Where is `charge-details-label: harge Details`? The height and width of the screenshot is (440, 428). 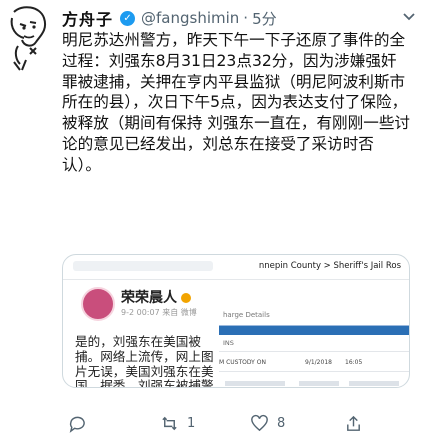 charge-details-label: harge Details is located at coordinates (246, 315).